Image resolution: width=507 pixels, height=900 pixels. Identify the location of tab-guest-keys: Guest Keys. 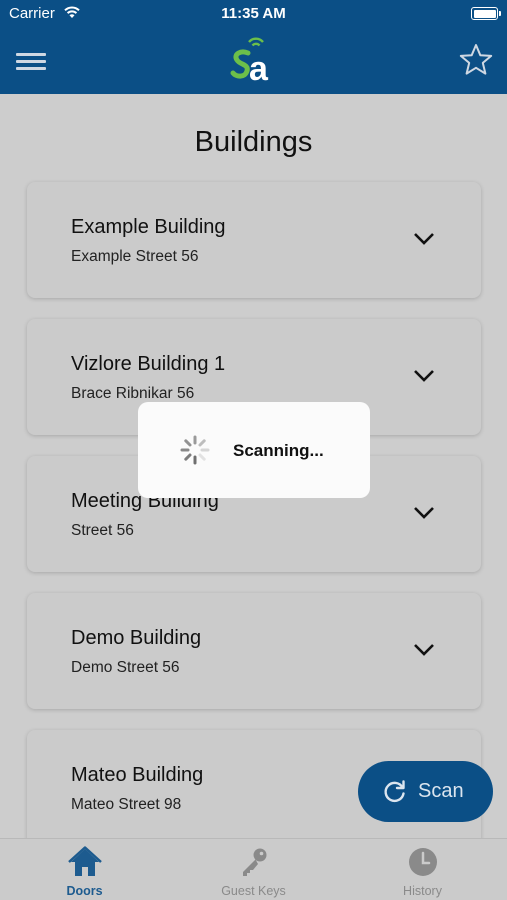
(253, 869).